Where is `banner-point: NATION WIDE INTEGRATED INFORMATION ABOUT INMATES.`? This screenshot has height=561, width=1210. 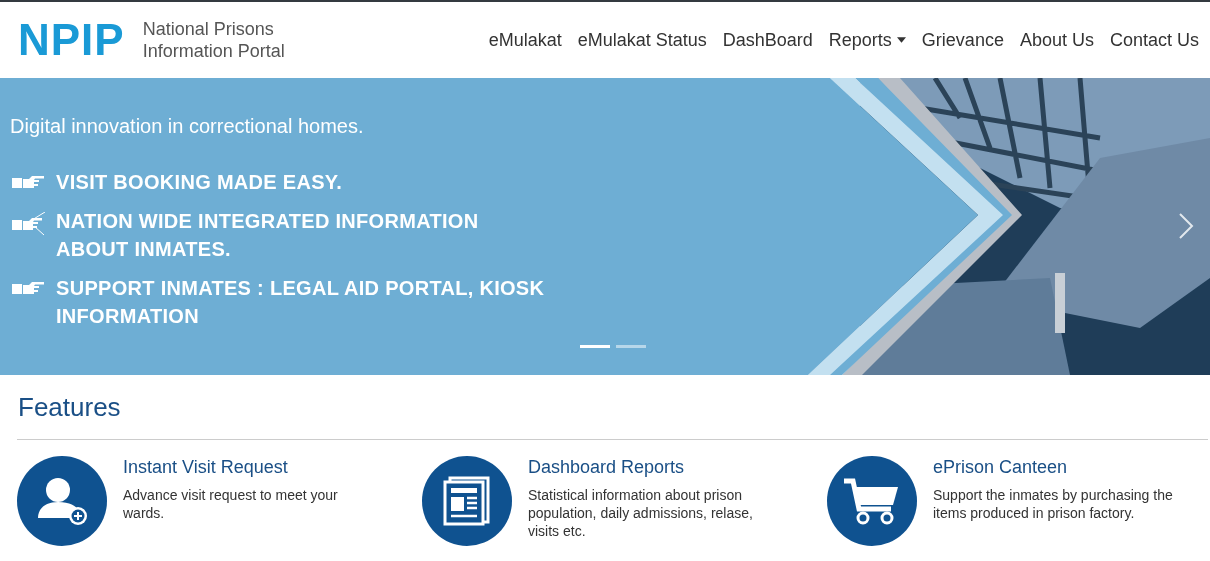
banner-point: NATION WIDE INTEGRATED INFORMATION ABOUT INMATES. is located at coordinates (268, 235).